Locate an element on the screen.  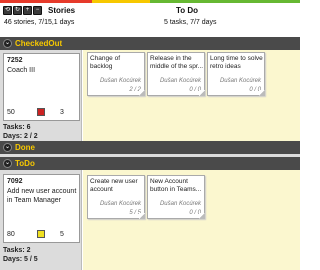
stories-column-title: Stories is located at coordinates (62, 10).